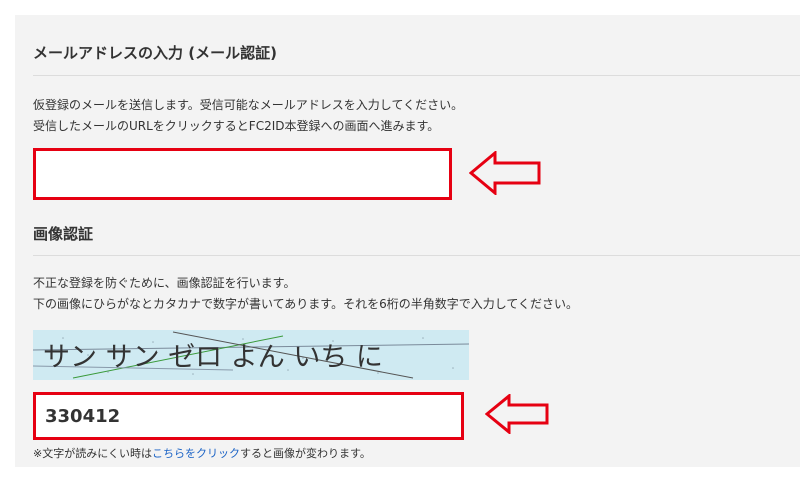  Describe the element at coordinates (248, 105) in the screenshot. I see `email-desc-line1: 仮登録のメールを送信します。受信可能なメールアドレスを入力してください。` at that location.